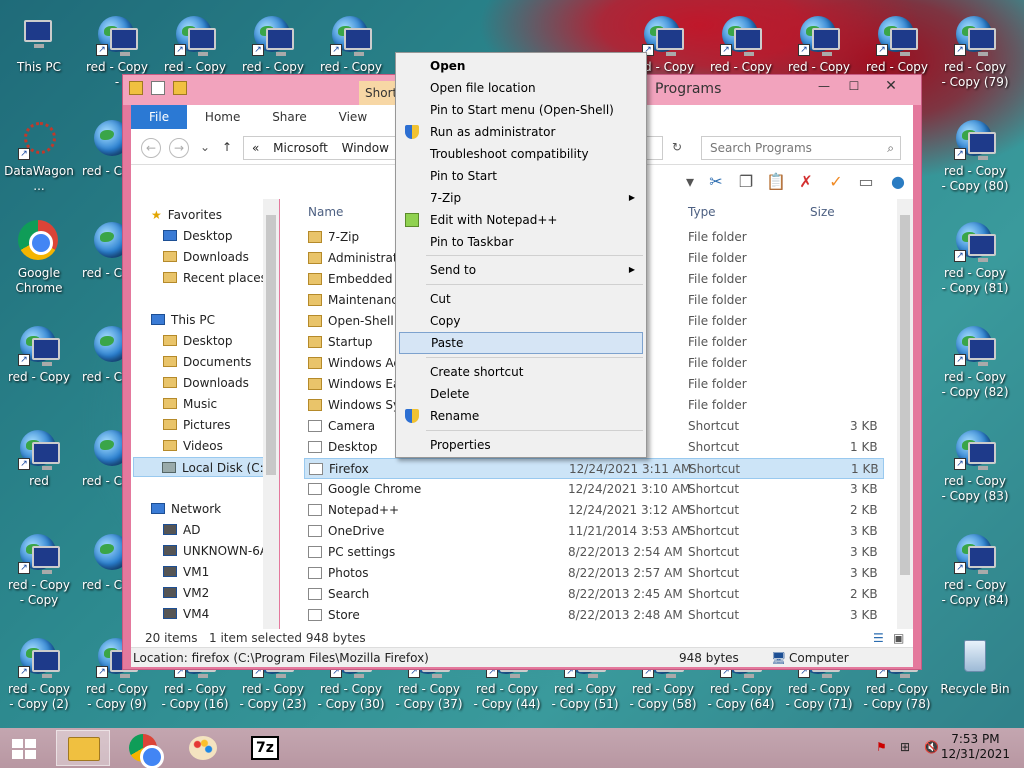 The width and height of the screenshot is (1024, 768). I want to click on minimize-button: —, so click(824, 86).